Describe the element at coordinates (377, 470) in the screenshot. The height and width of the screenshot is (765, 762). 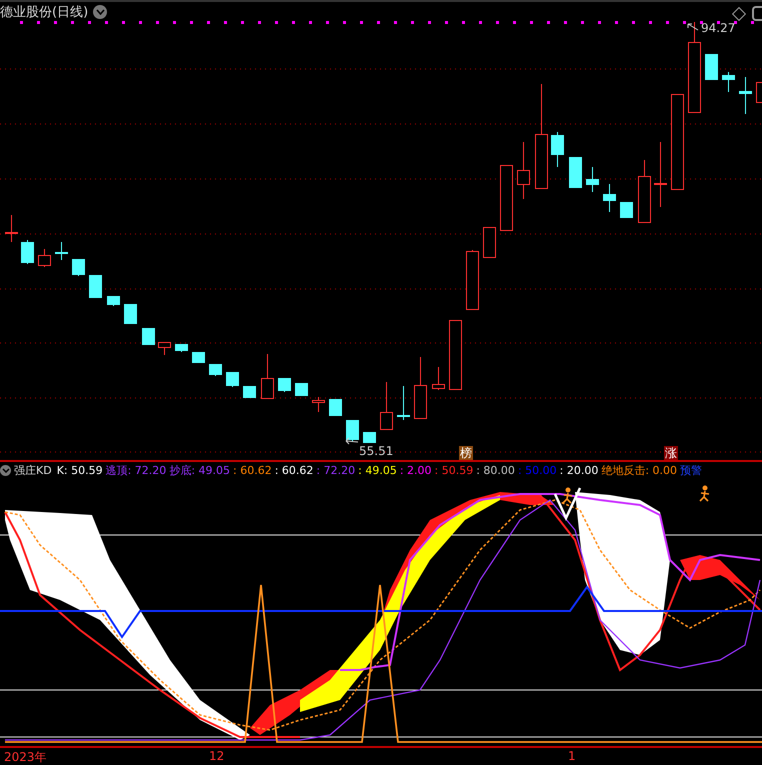
I see `indicator-value: : 49.05` at that location.